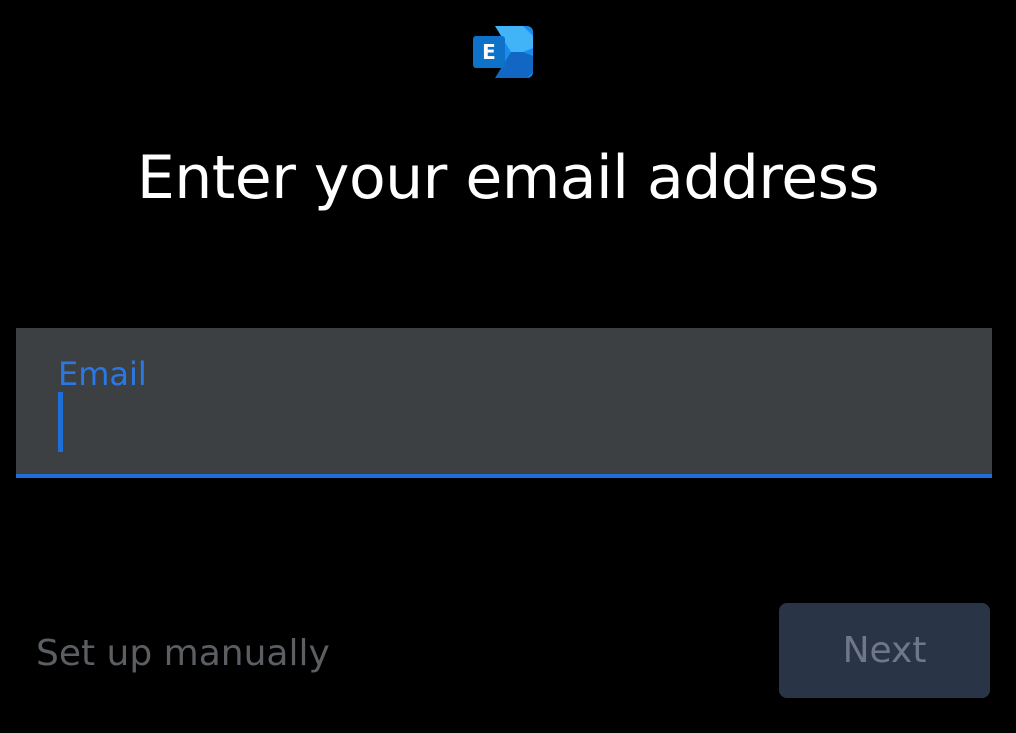 The image size is (1016, 733). What do you see at coordinates (503, 52) in the screenshot?
I see `exchange-logo-icon: E` at bounding box center [503, 52].